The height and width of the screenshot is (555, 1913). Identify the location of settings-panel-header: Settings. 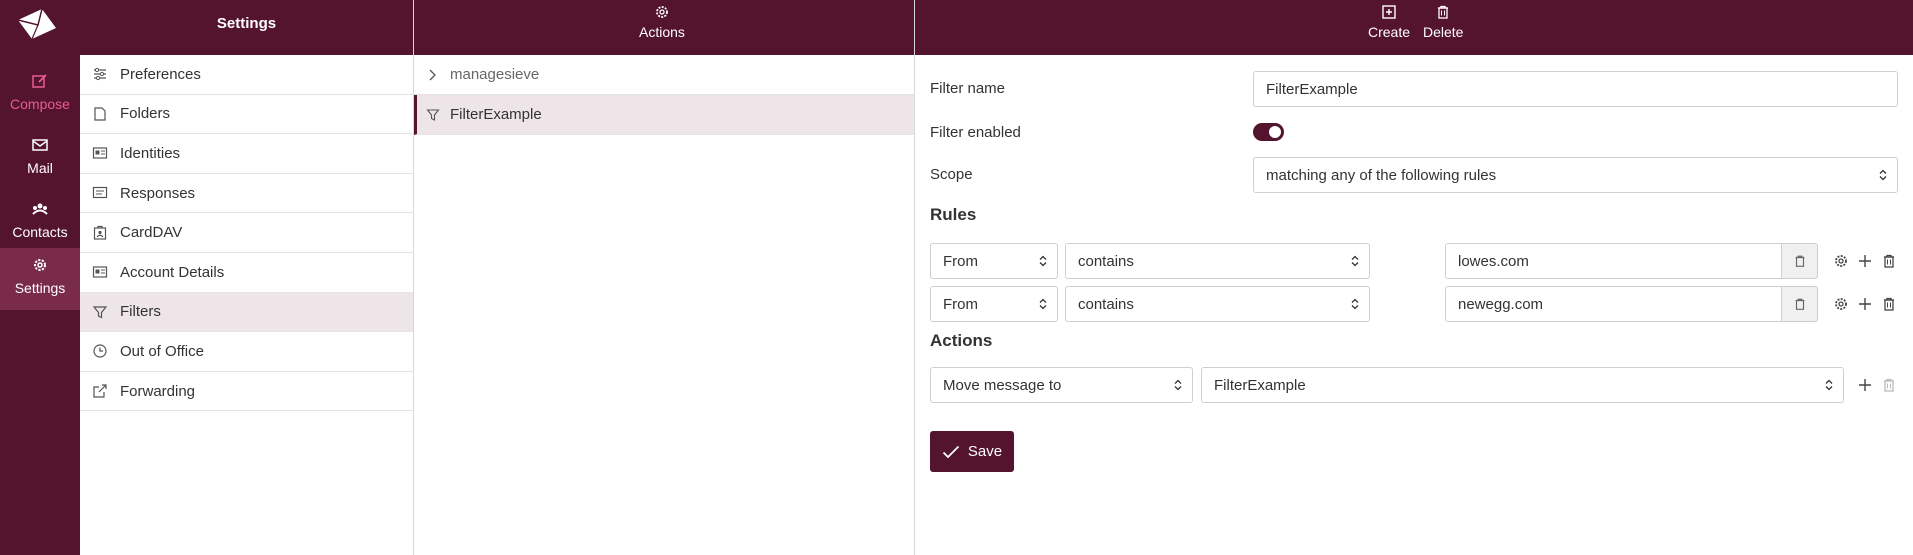
(246, 27).